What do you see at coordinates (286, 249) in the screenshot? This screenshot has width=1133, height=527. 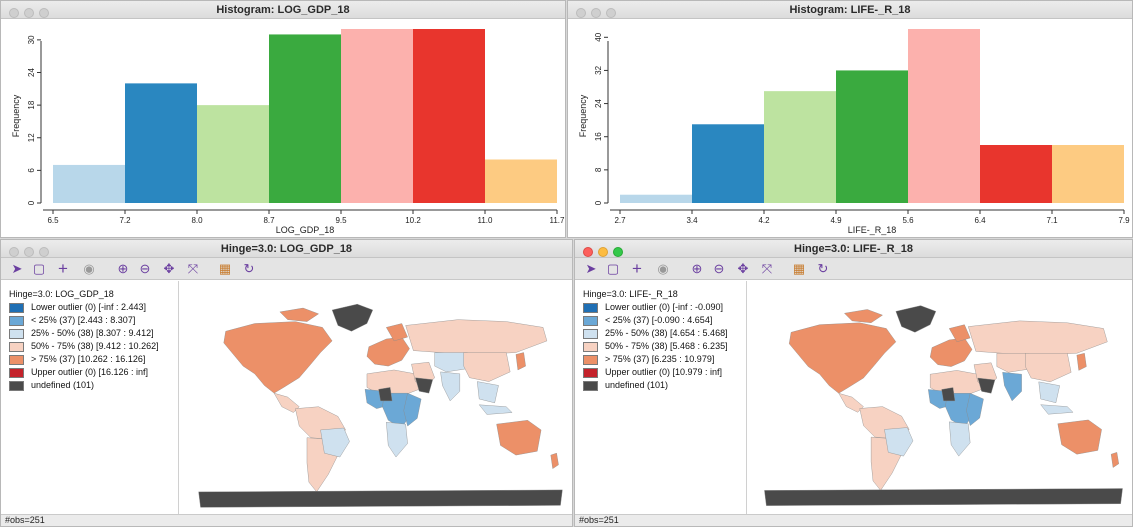 I see `window-titlebar: Hinge=3.0: LOG_GDP_18` at bounding box center [286, 249].